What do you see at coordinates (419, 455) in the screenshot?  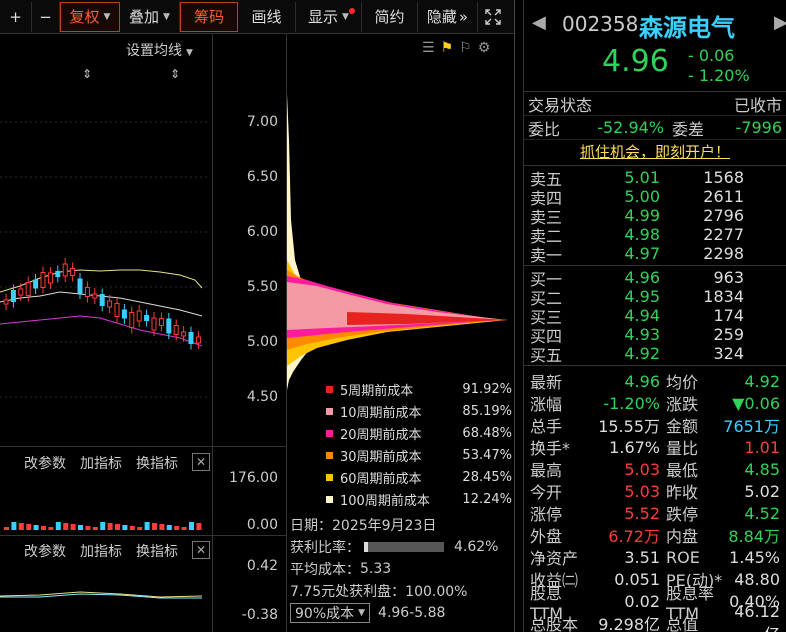 I see `cost-legend-item: 30周期前成本 53.47%` at bounding box center [419, 455].